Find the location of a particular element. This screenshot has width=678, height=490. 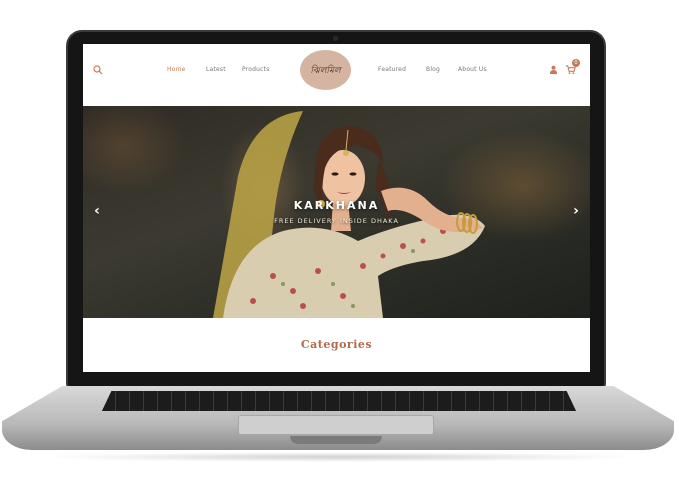

camera is located at coordinates (335, 38).